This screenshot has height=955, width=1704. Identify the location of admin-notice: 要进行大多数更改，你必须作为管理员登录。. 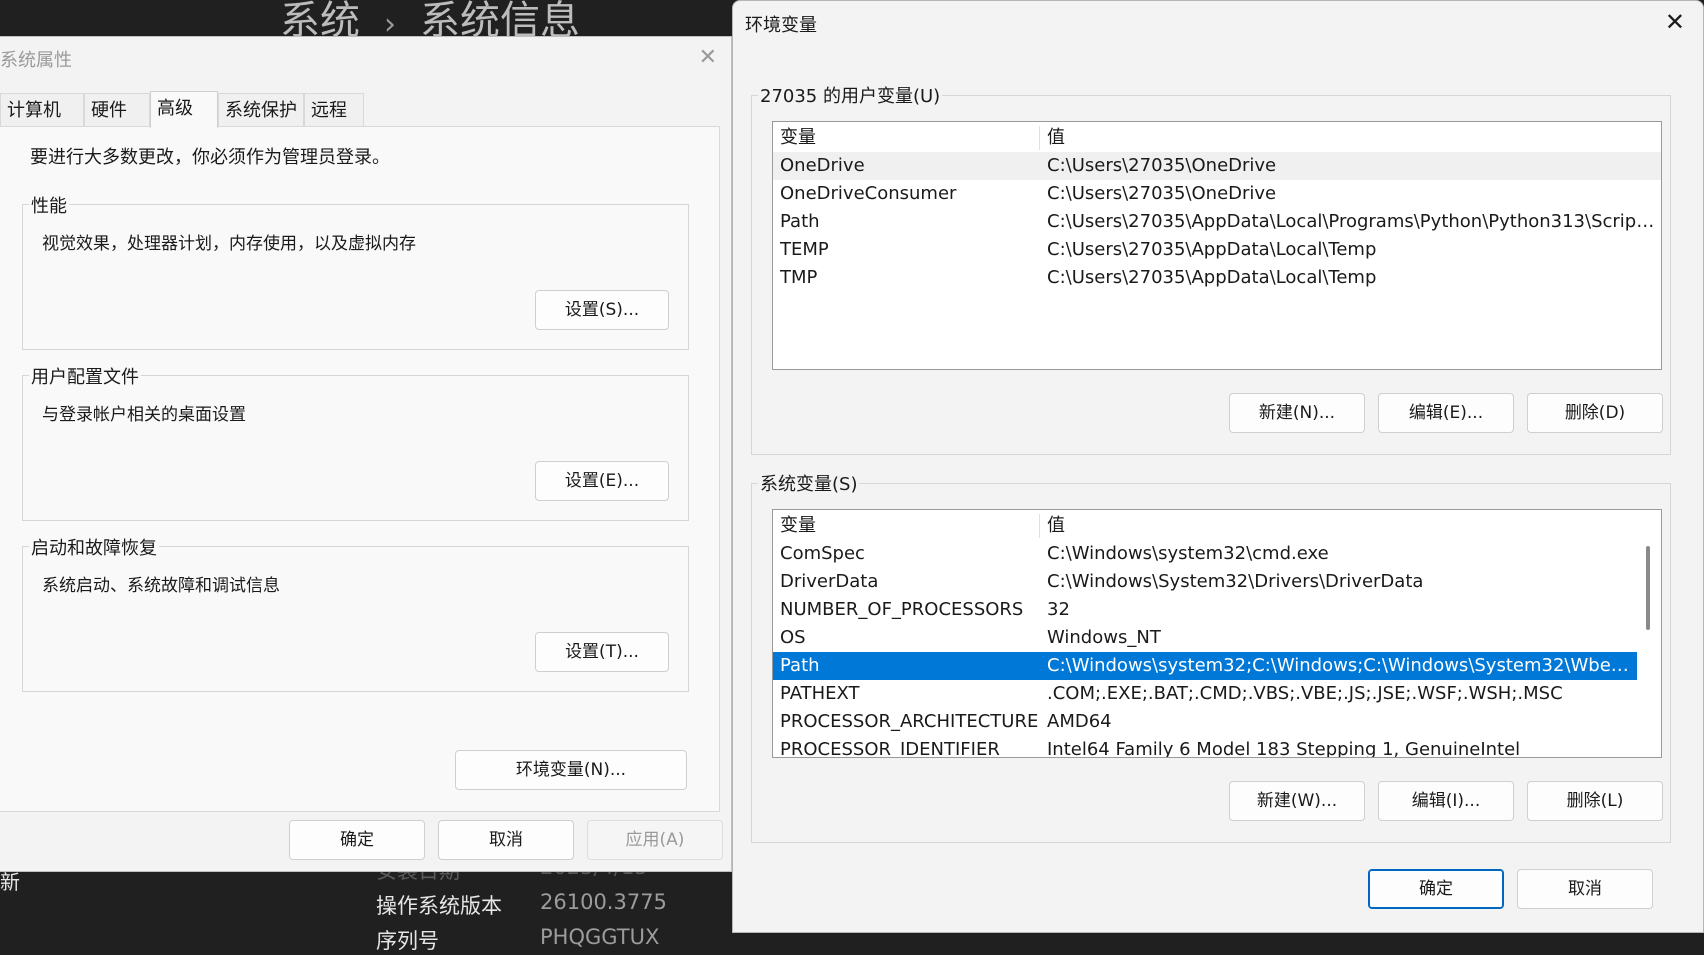
(210, 157).